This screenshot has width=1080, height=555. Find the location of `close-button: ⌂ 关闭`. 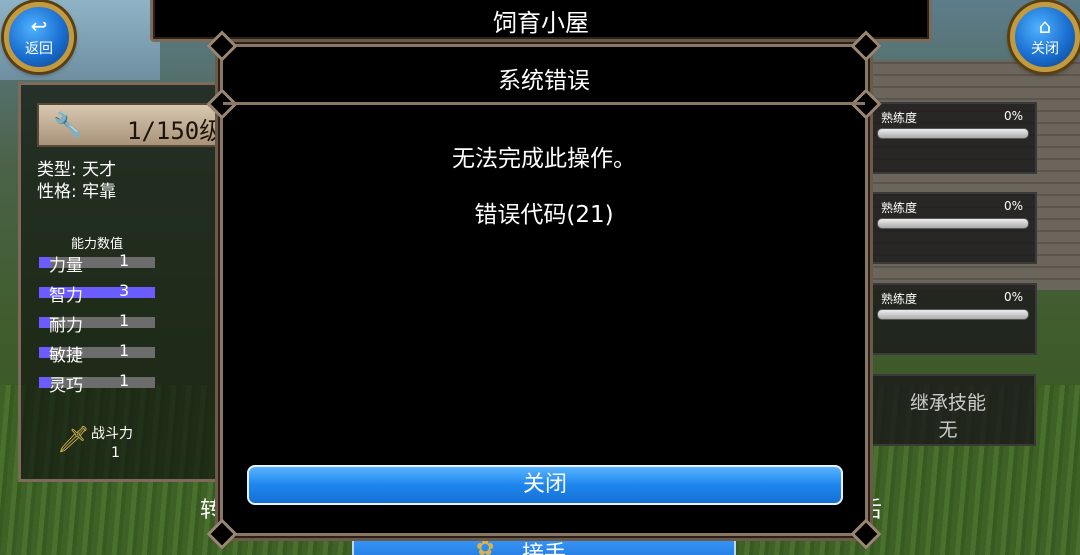

close-button: ⌂ 关闭 is located at coordinates (1045, 37).